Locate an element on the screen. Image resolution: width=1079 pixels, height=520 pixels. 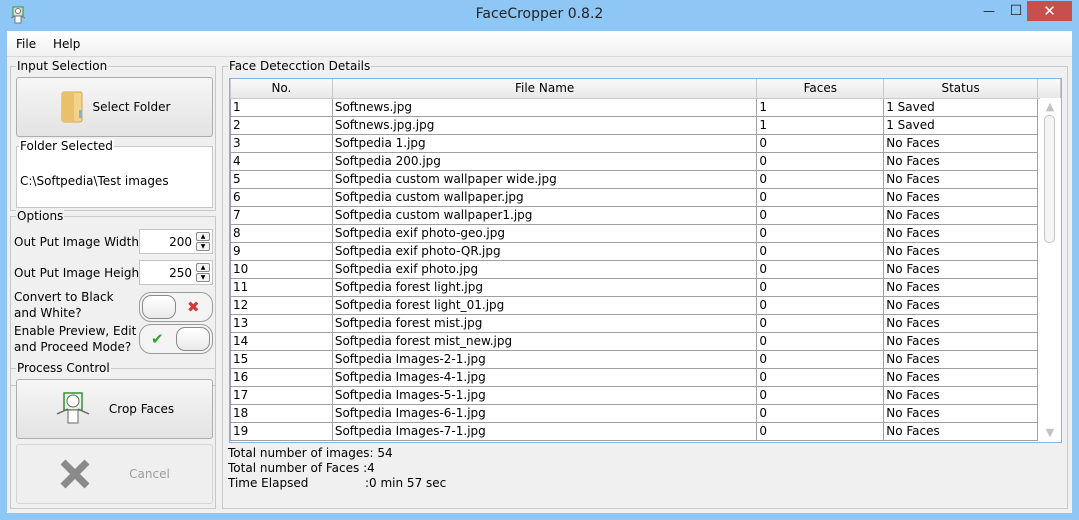
file-name: Softpedia custom wallpaper.jpg is located at coordinates (544, 197).